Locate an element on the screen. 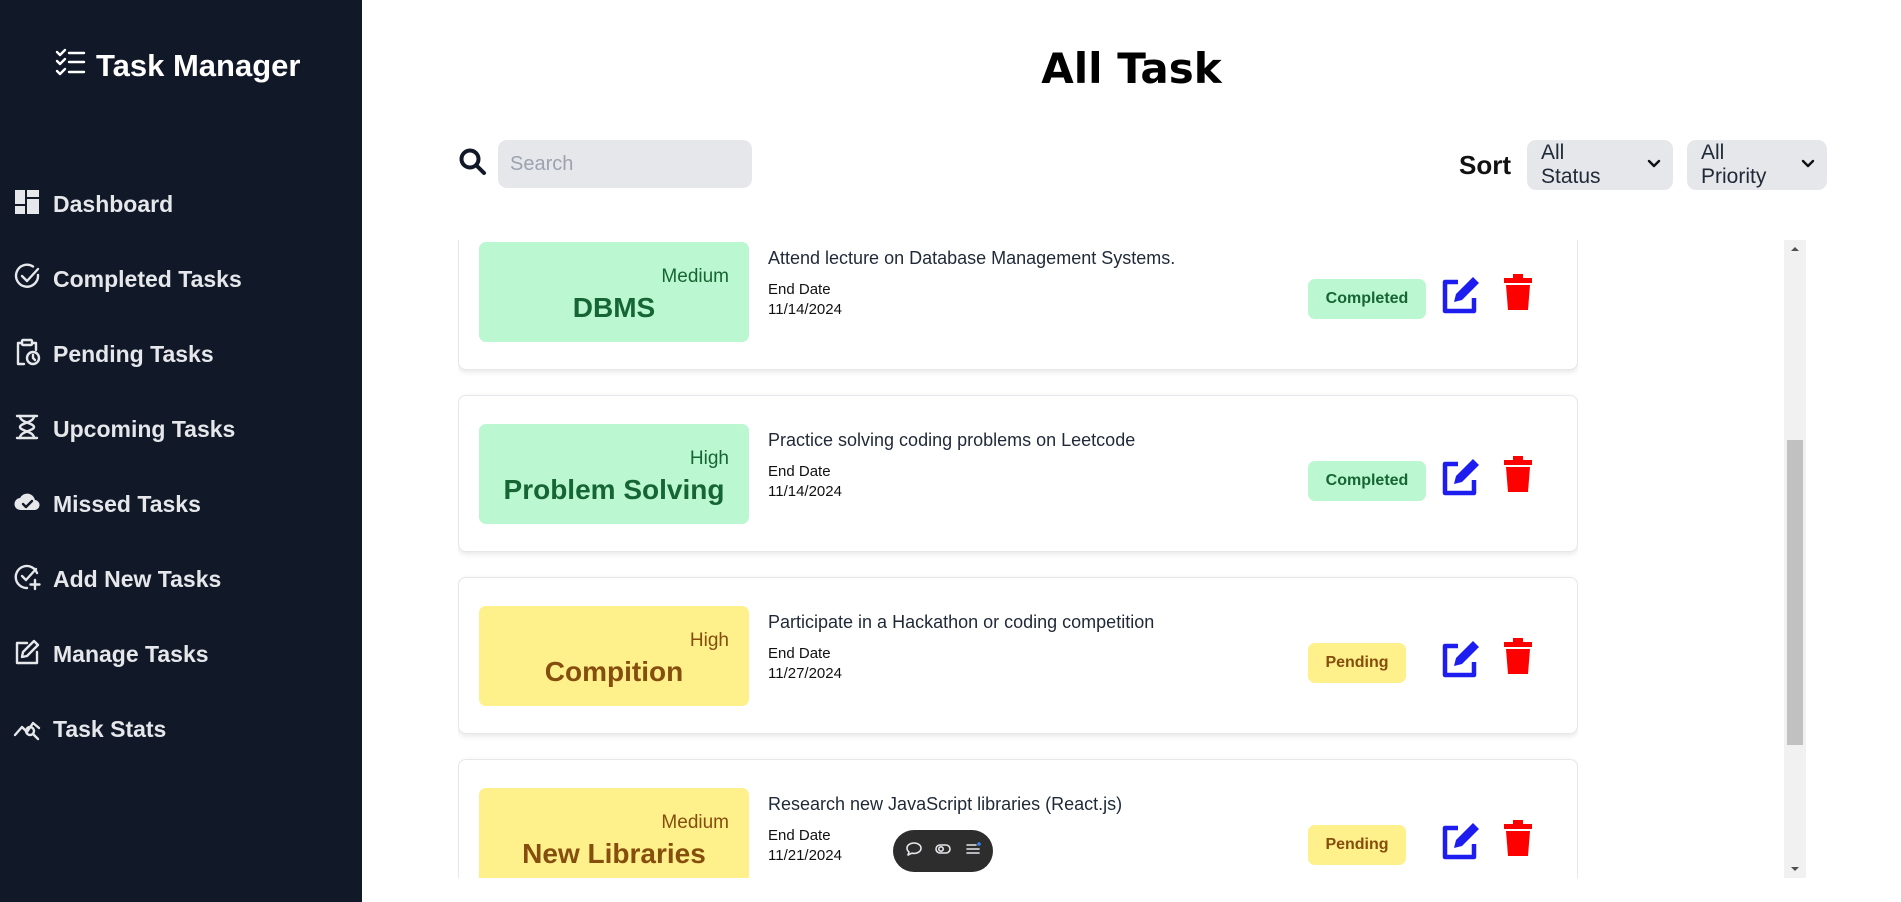 Image resolution: width=1901 pixels, height=902 pixels. search-bar is located at coordinates (605, 164).